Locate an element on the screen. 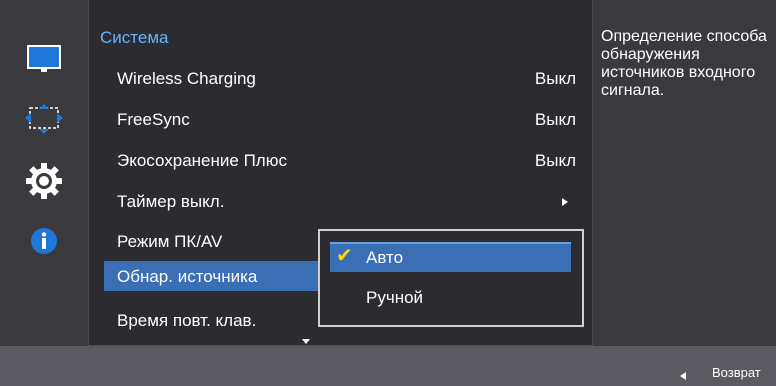  menu-item-eco-saving-plus: Экосохранение Плюс Выкл is located at coordinates (341, 160).